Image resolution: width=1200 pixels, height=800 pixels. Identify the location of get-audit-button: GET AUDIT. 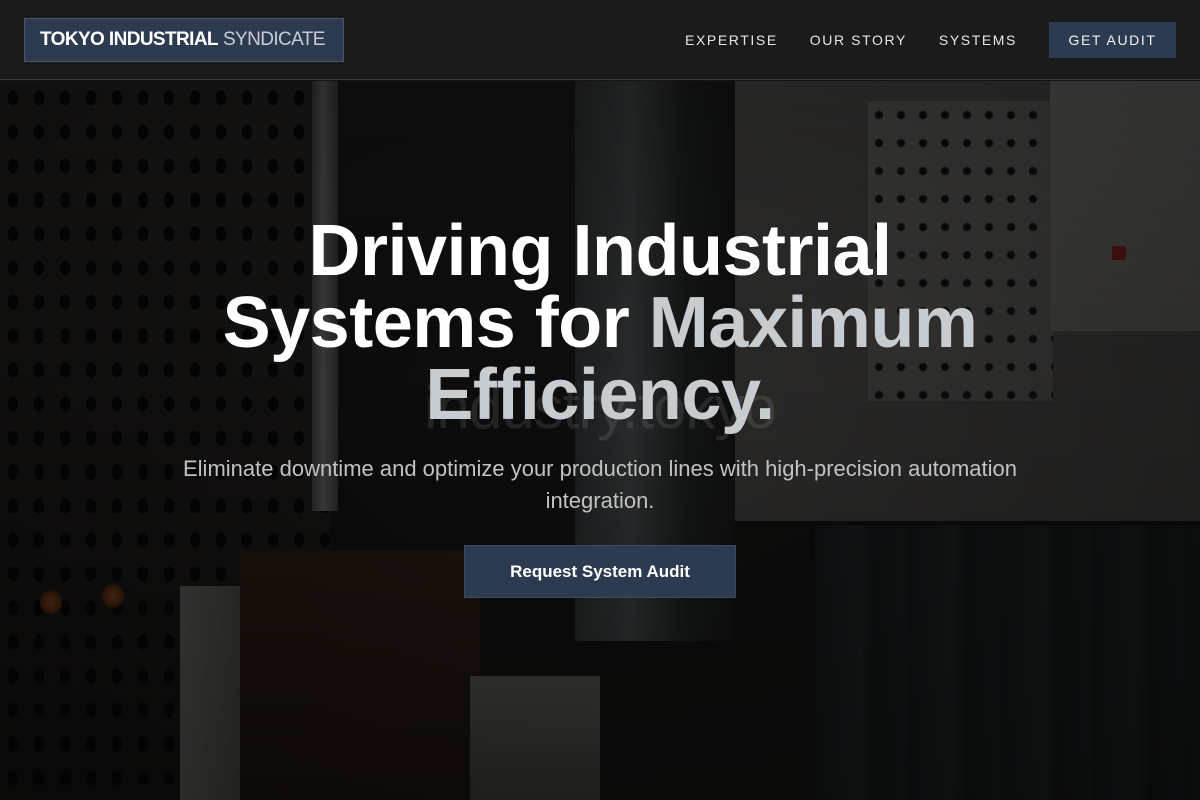
(1112, 40).